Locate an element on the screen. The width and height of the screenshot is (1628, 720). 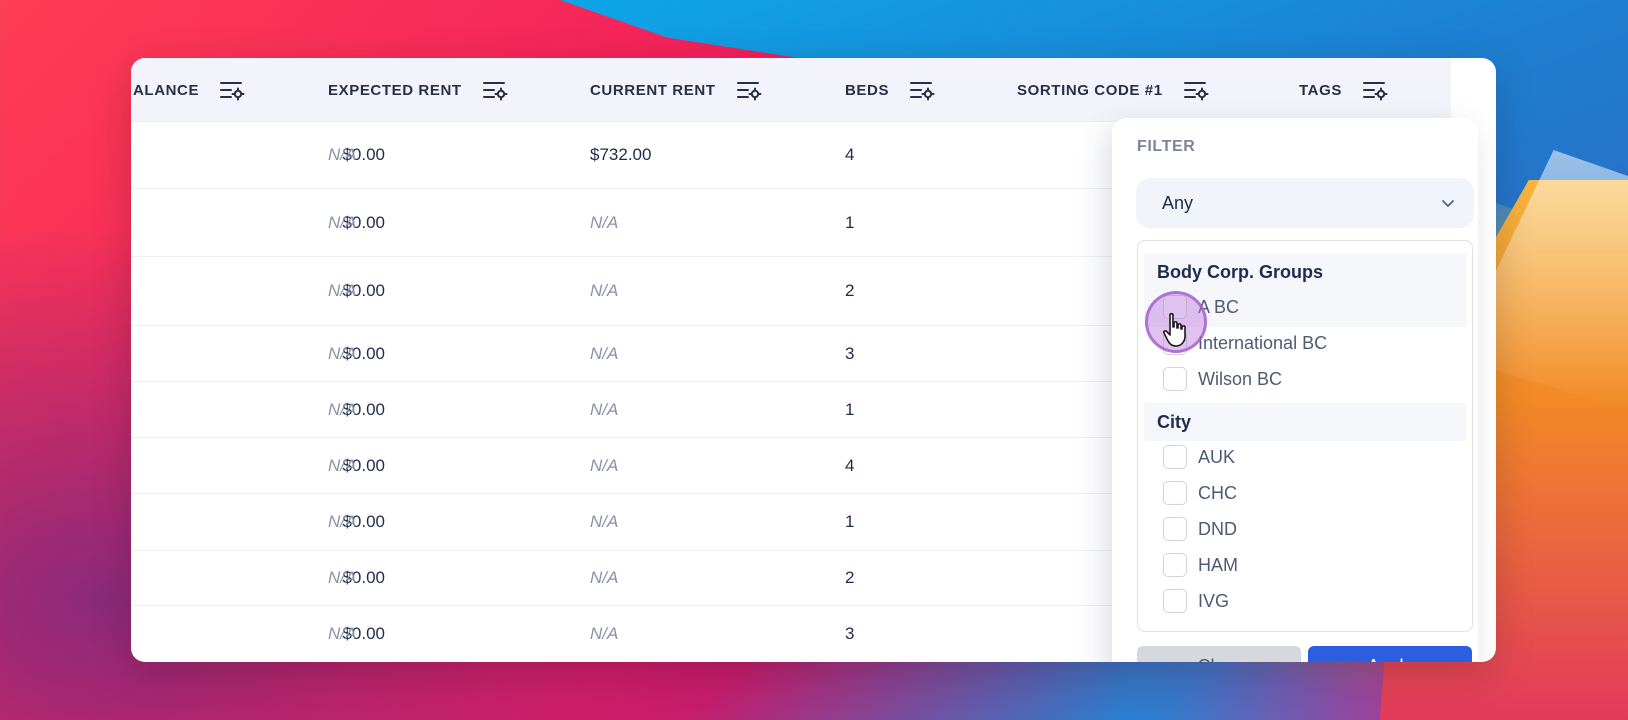
column-header-current-rent: CURRENT RENT is located at coordinates (676, 90).